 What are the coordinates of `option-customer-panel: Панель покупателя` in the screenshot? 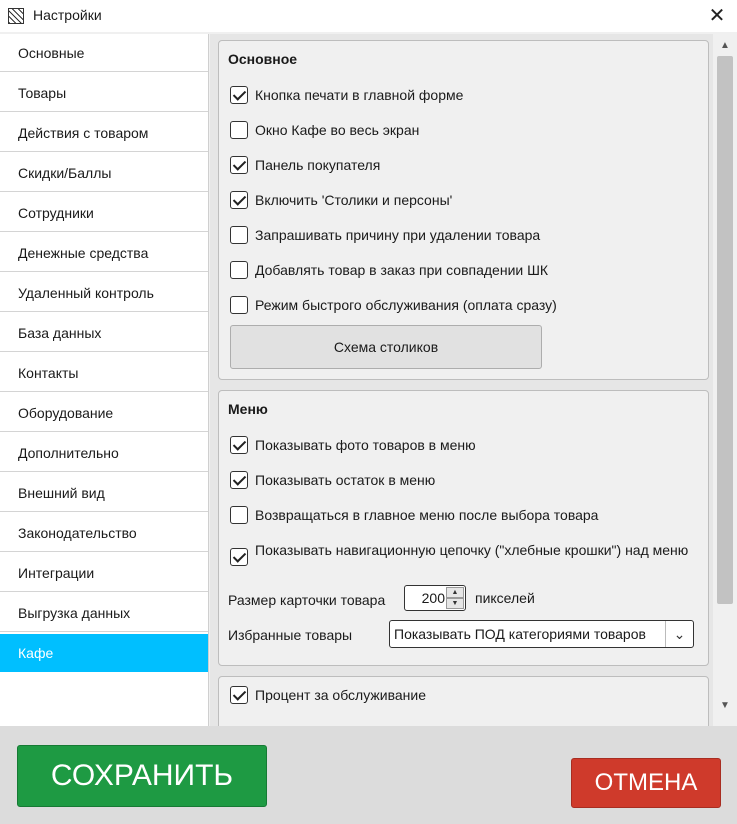 It's located at (305, 166).